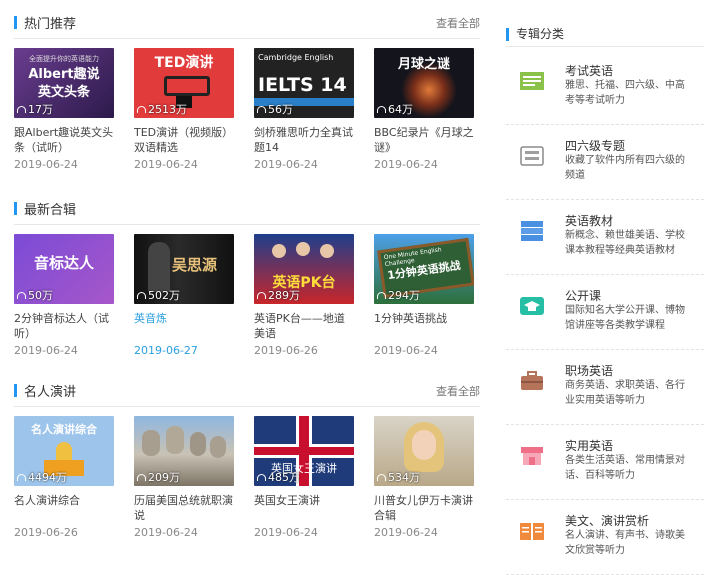 Image resolution: width=720 pixels, height=575 pixels. I want to click on album-thumbnail: 名人演讲综合 4494万, so click(64, 451).